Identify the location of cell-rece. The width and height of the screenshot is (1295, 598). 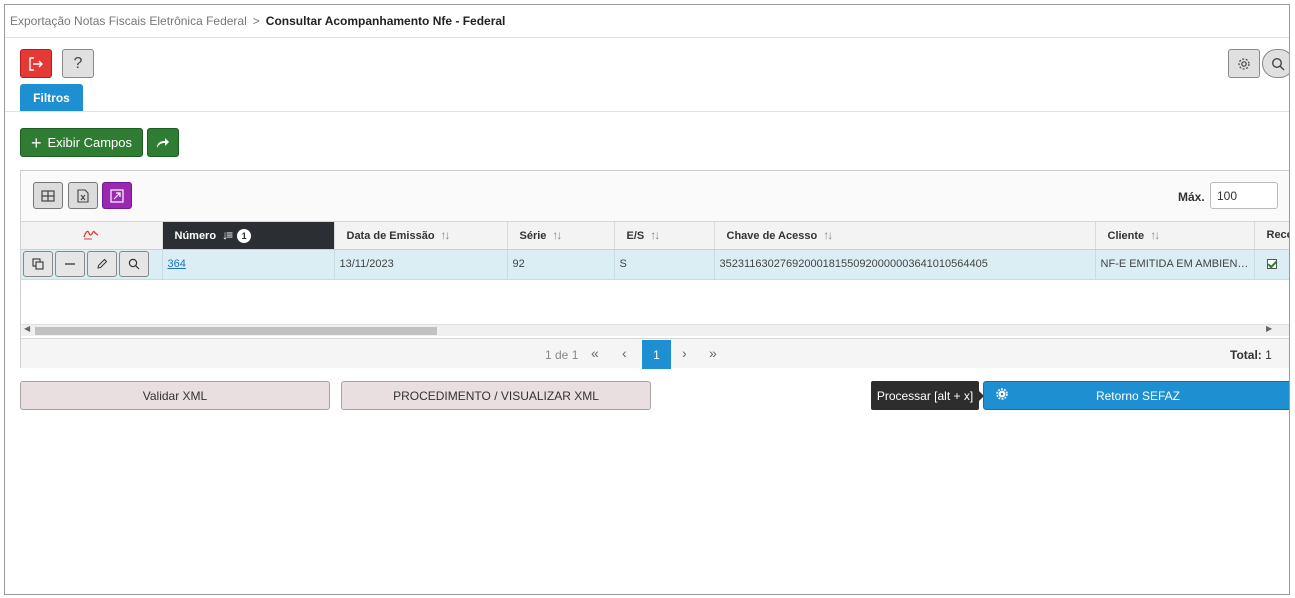
(1271, 264).